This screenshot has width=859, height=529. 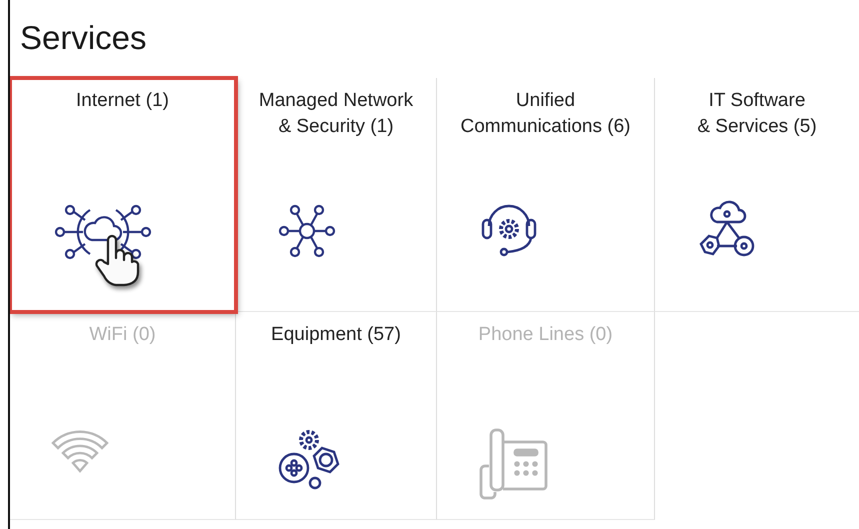 What do you see at coordinates (336, 195) in the screenshot?
I see `service-tile: Managed Network & Security (1)` at bounding box center [336, 195].